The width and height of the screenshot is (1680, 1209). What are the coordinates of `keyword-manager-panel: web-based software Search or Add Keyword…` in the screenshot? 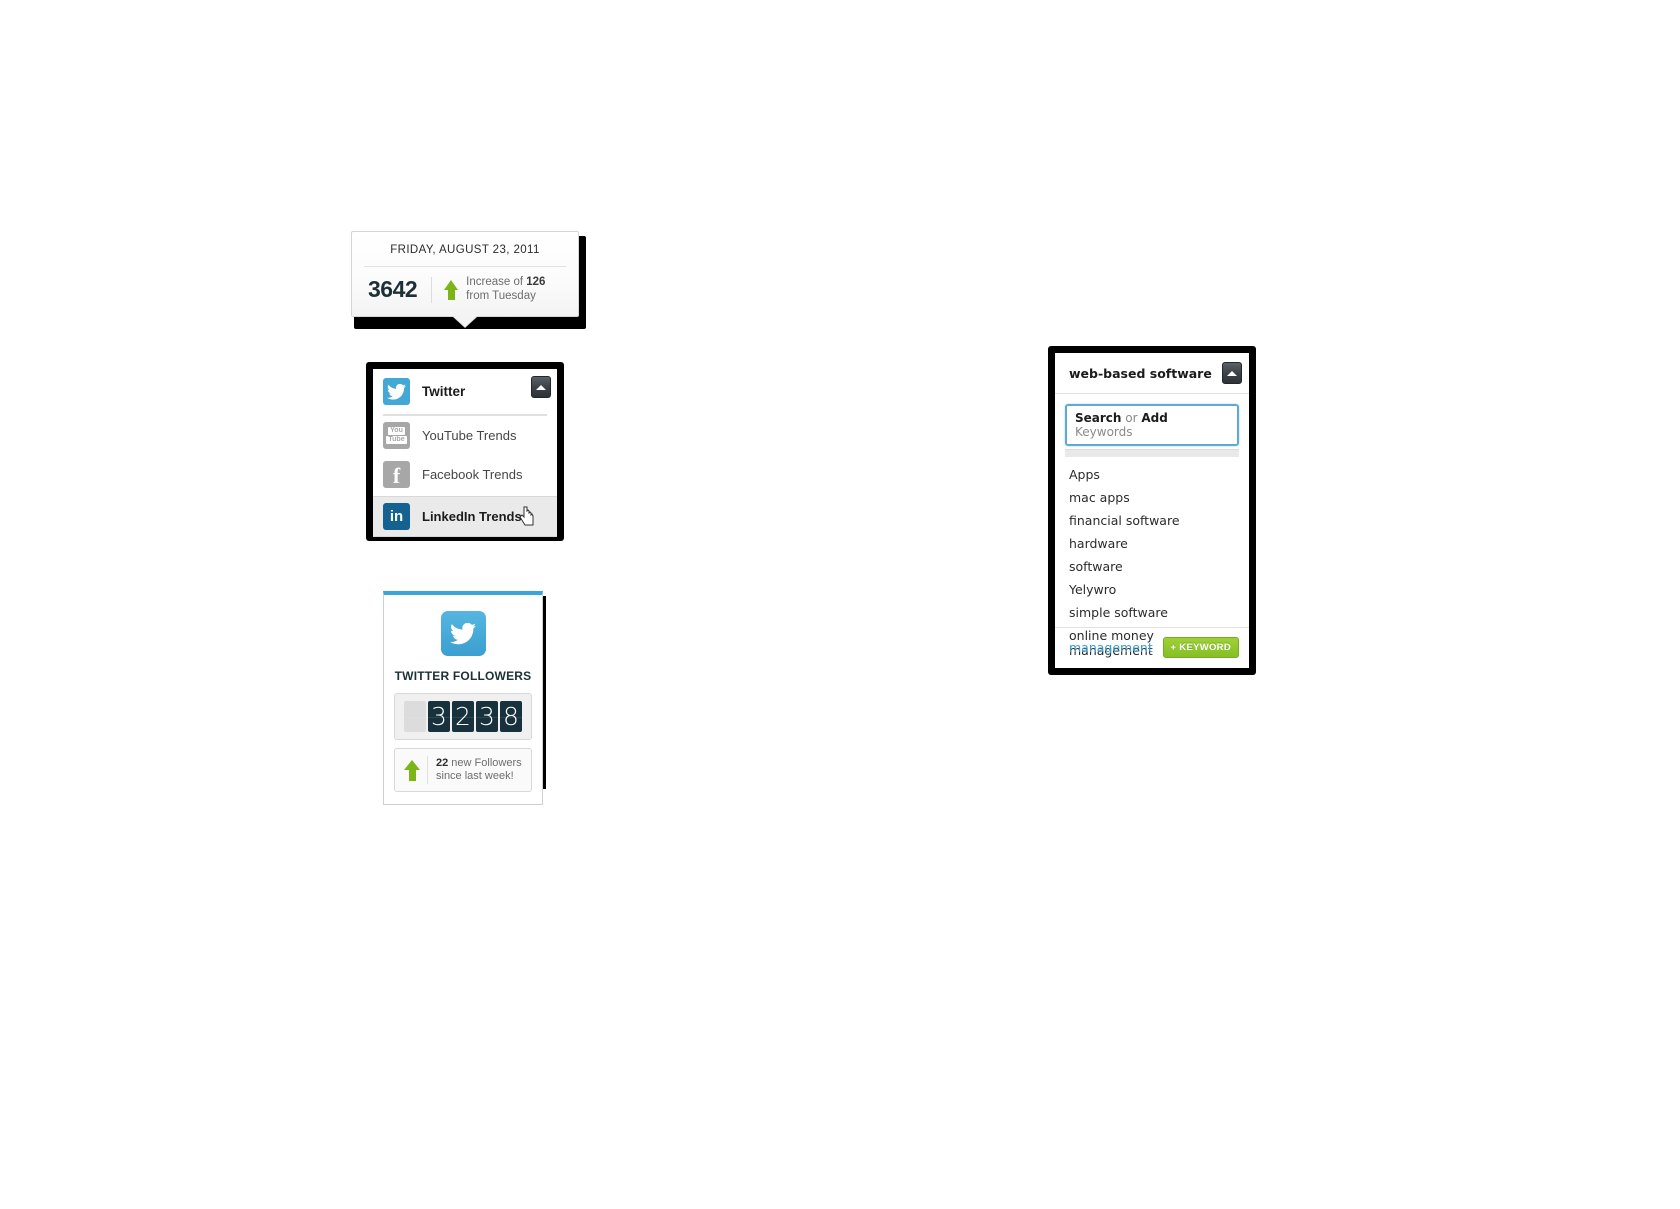 It's located at (1152, 510).